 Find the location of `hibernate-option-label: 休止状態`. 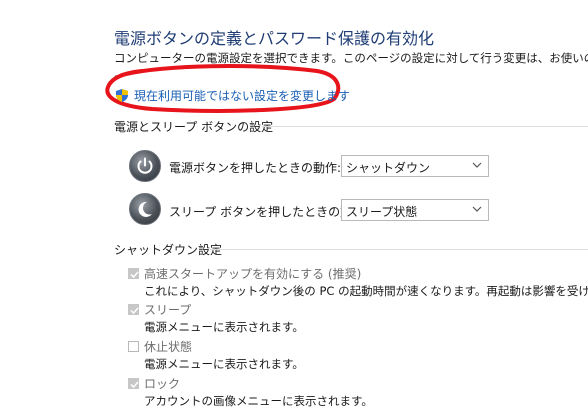

hibernate-option-label: 休止状態 is located at coordinates (168, 347).